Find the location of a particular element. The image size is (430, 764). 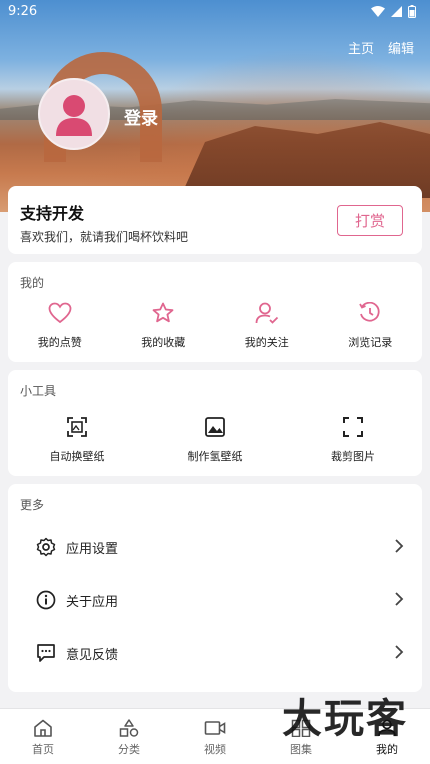

battery-icon is located at coordinates (412, 13).